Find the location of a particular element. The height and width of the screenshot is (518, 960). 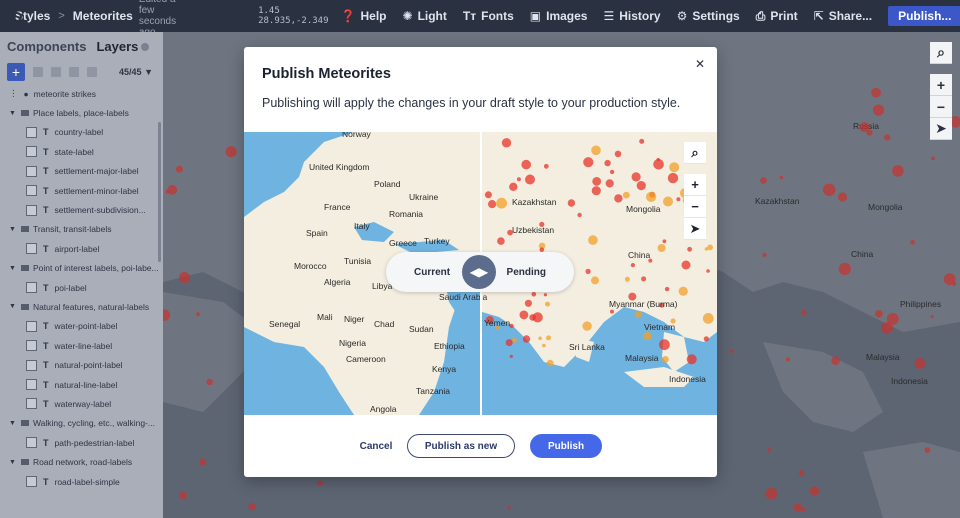

history-button: ☰ History is located at coordinates (631, 16).